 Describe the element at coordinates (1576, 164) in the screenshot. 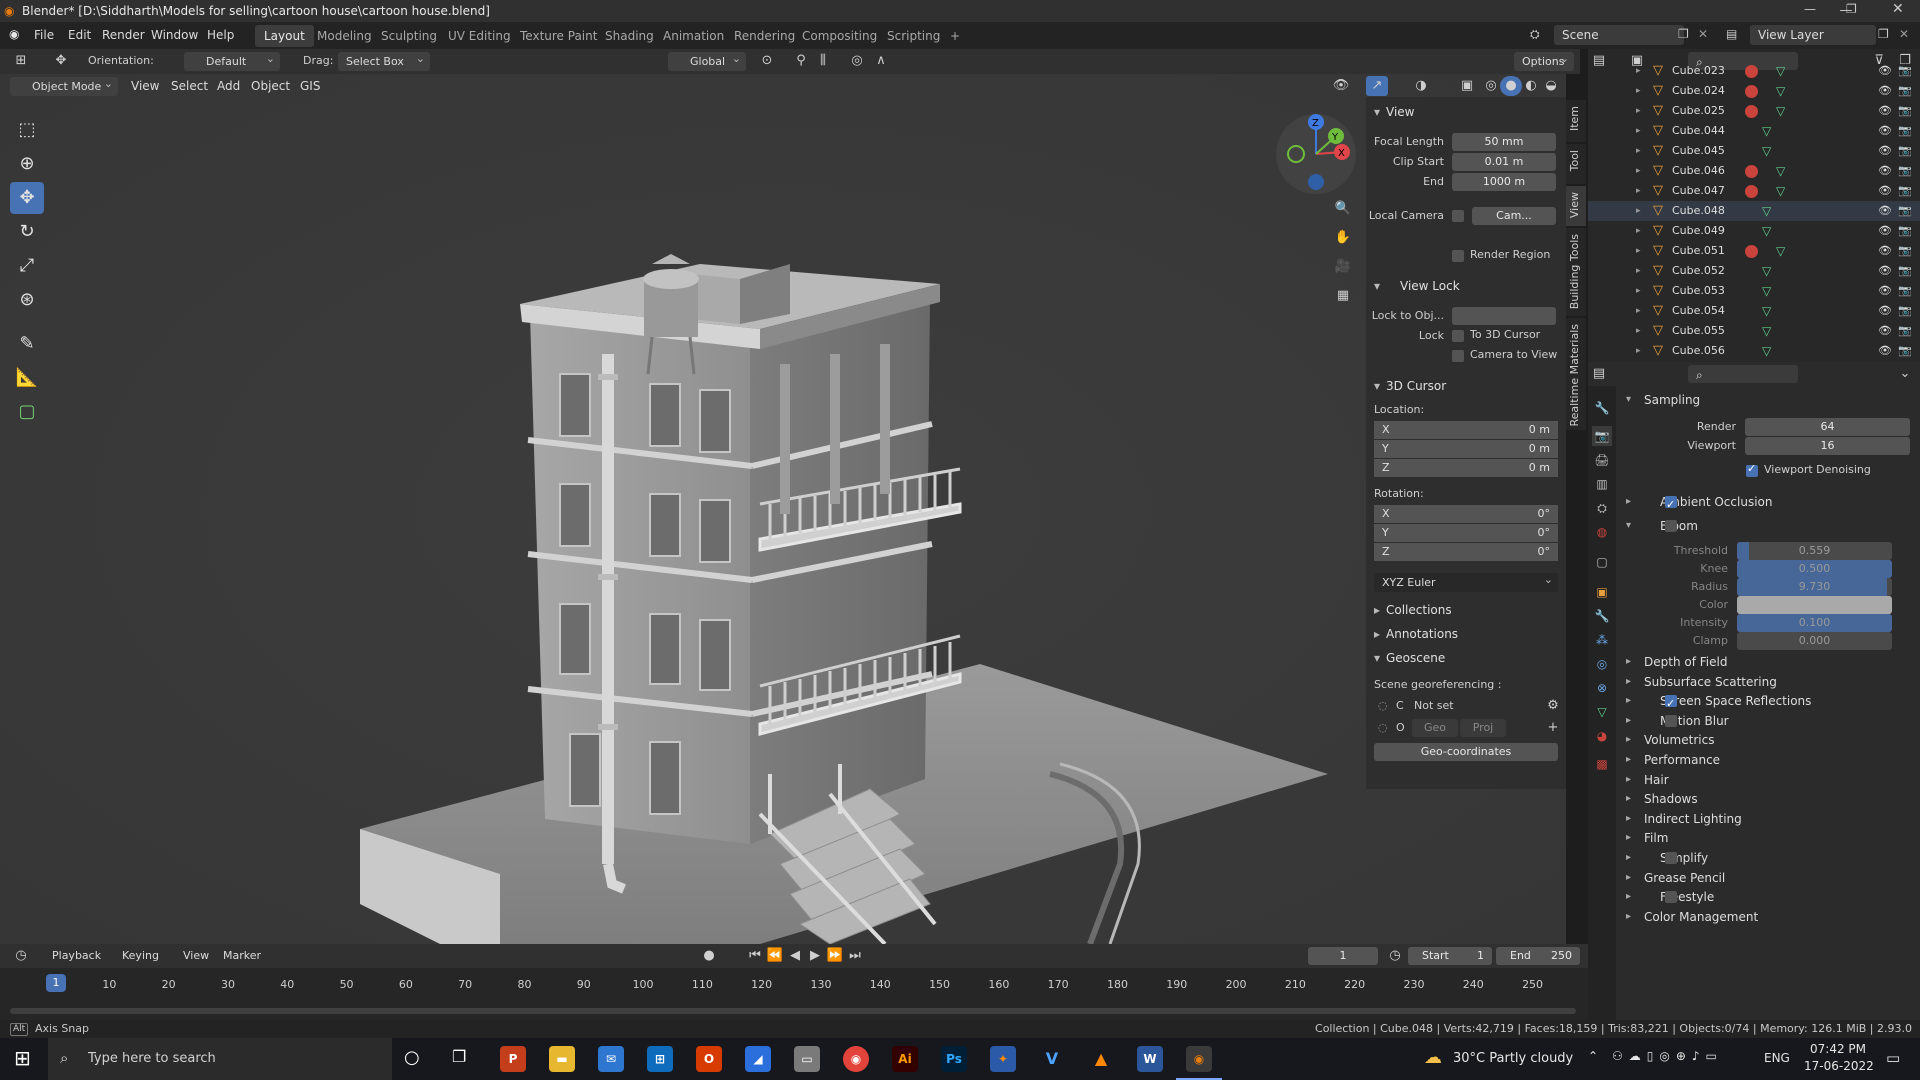

I see `tab-tool: Tool` at that location.